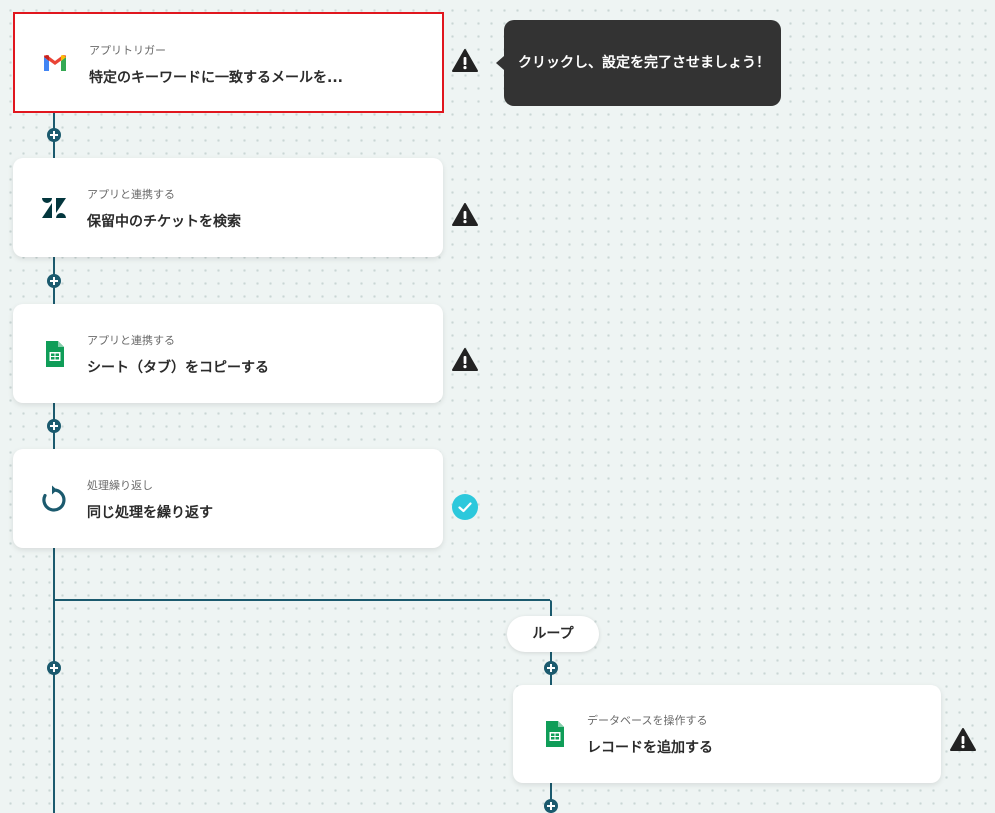 This screenshot has width=995, height=813. I want to click on step-subtitle: データベースを操作する, so click(647, 720).